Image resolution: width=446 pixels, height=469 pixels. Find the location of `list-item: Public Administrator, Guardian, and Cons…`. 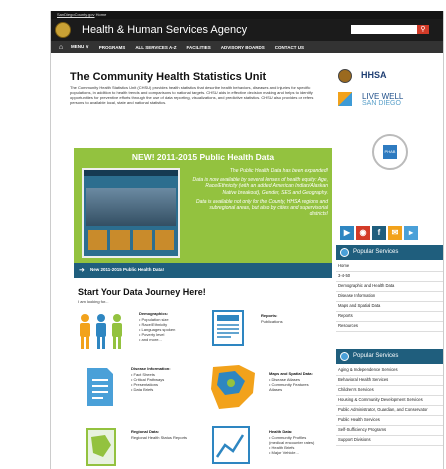

list-item: Public Administrator, Guardian, and Cons… is located at coordinates (389, 411).